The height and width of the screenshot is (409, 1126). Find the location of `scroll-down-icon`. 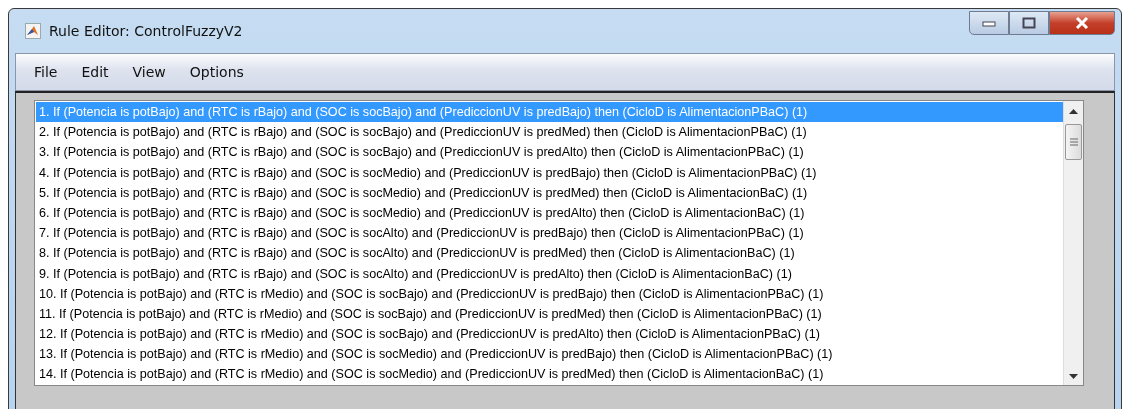

scroll-down-icon is located at coordinates (1073, 376).